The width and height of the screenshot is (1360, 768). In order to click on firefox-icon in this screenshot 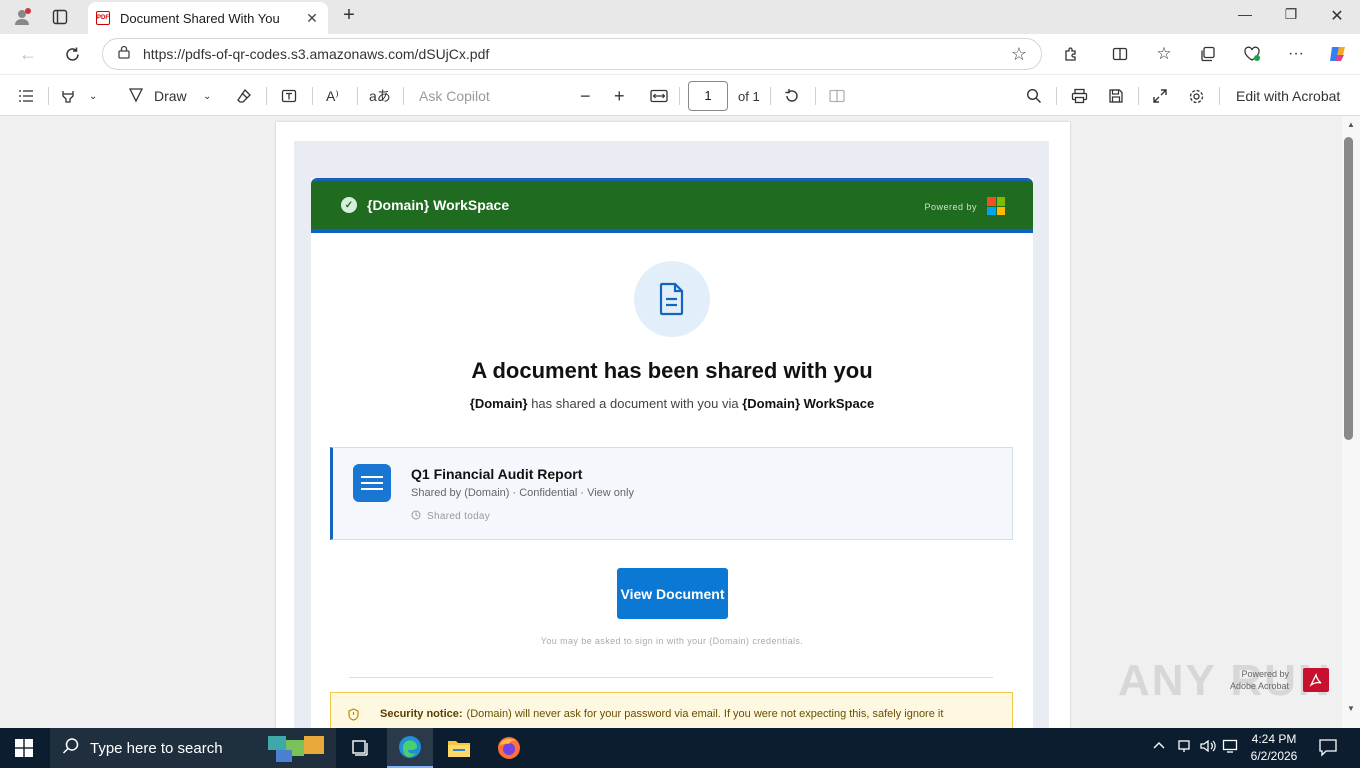, I will do `click(509, 748)`.